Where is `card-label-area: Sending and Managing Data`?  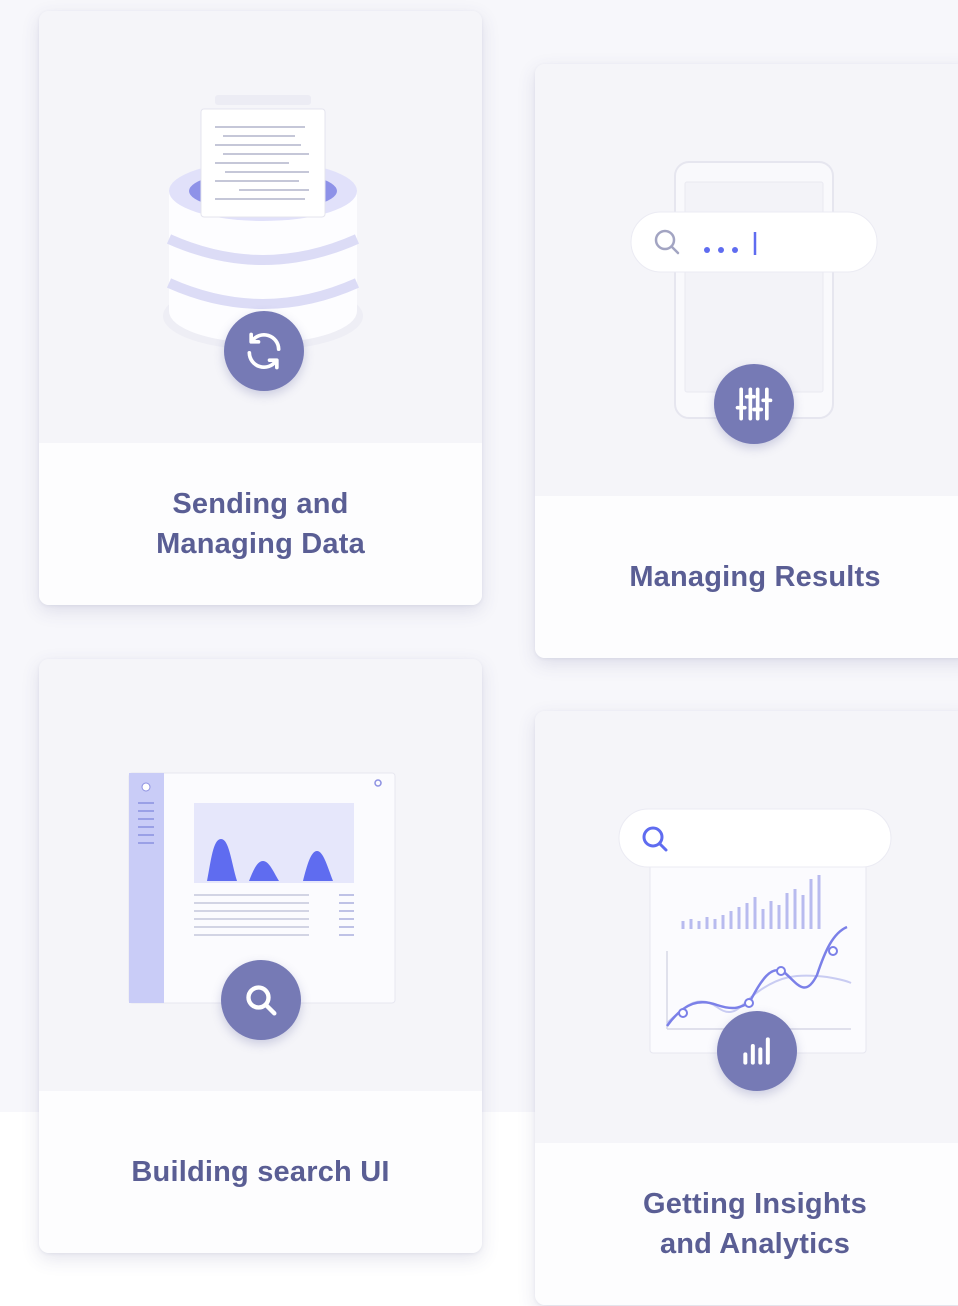 card-label-area: Sending and Managing Data is located at coordinates (260, 524).